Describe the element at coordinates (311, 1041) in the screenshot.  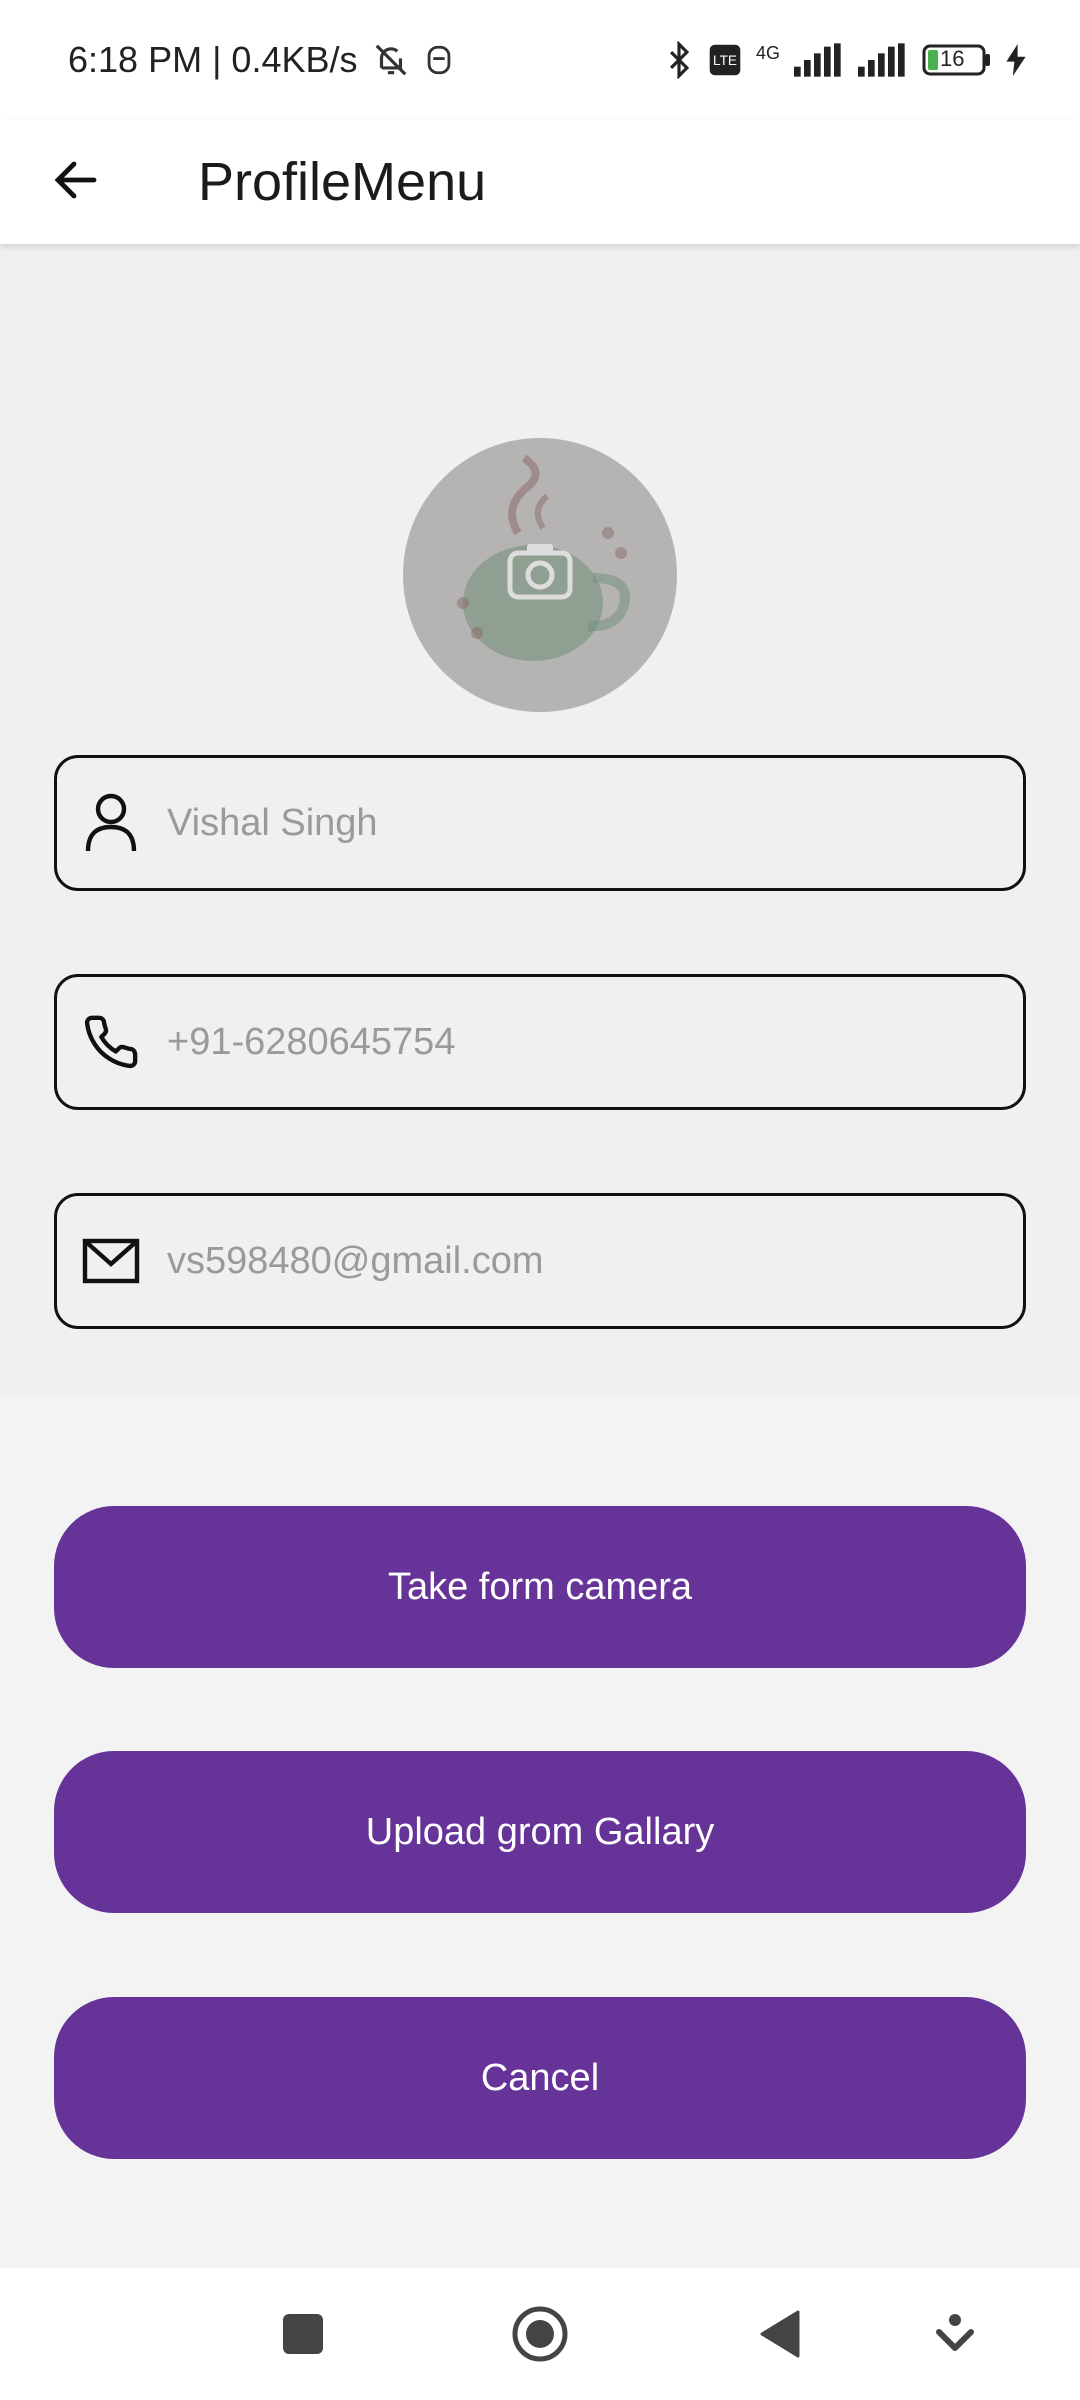
I see `phone-value: +91-6280645754` at that location.